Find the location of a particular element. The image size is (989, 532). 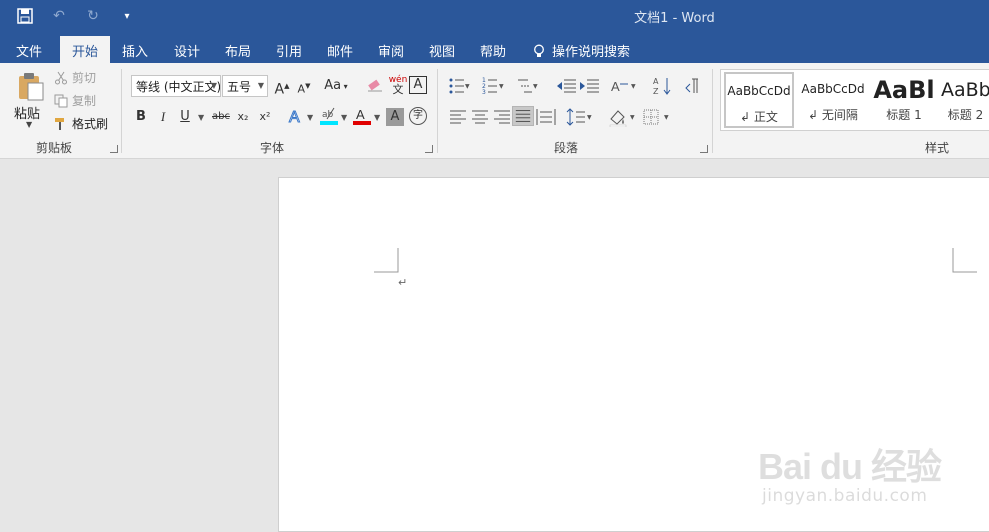

style-name: 标题 2 is located at coordinates (965, 115).